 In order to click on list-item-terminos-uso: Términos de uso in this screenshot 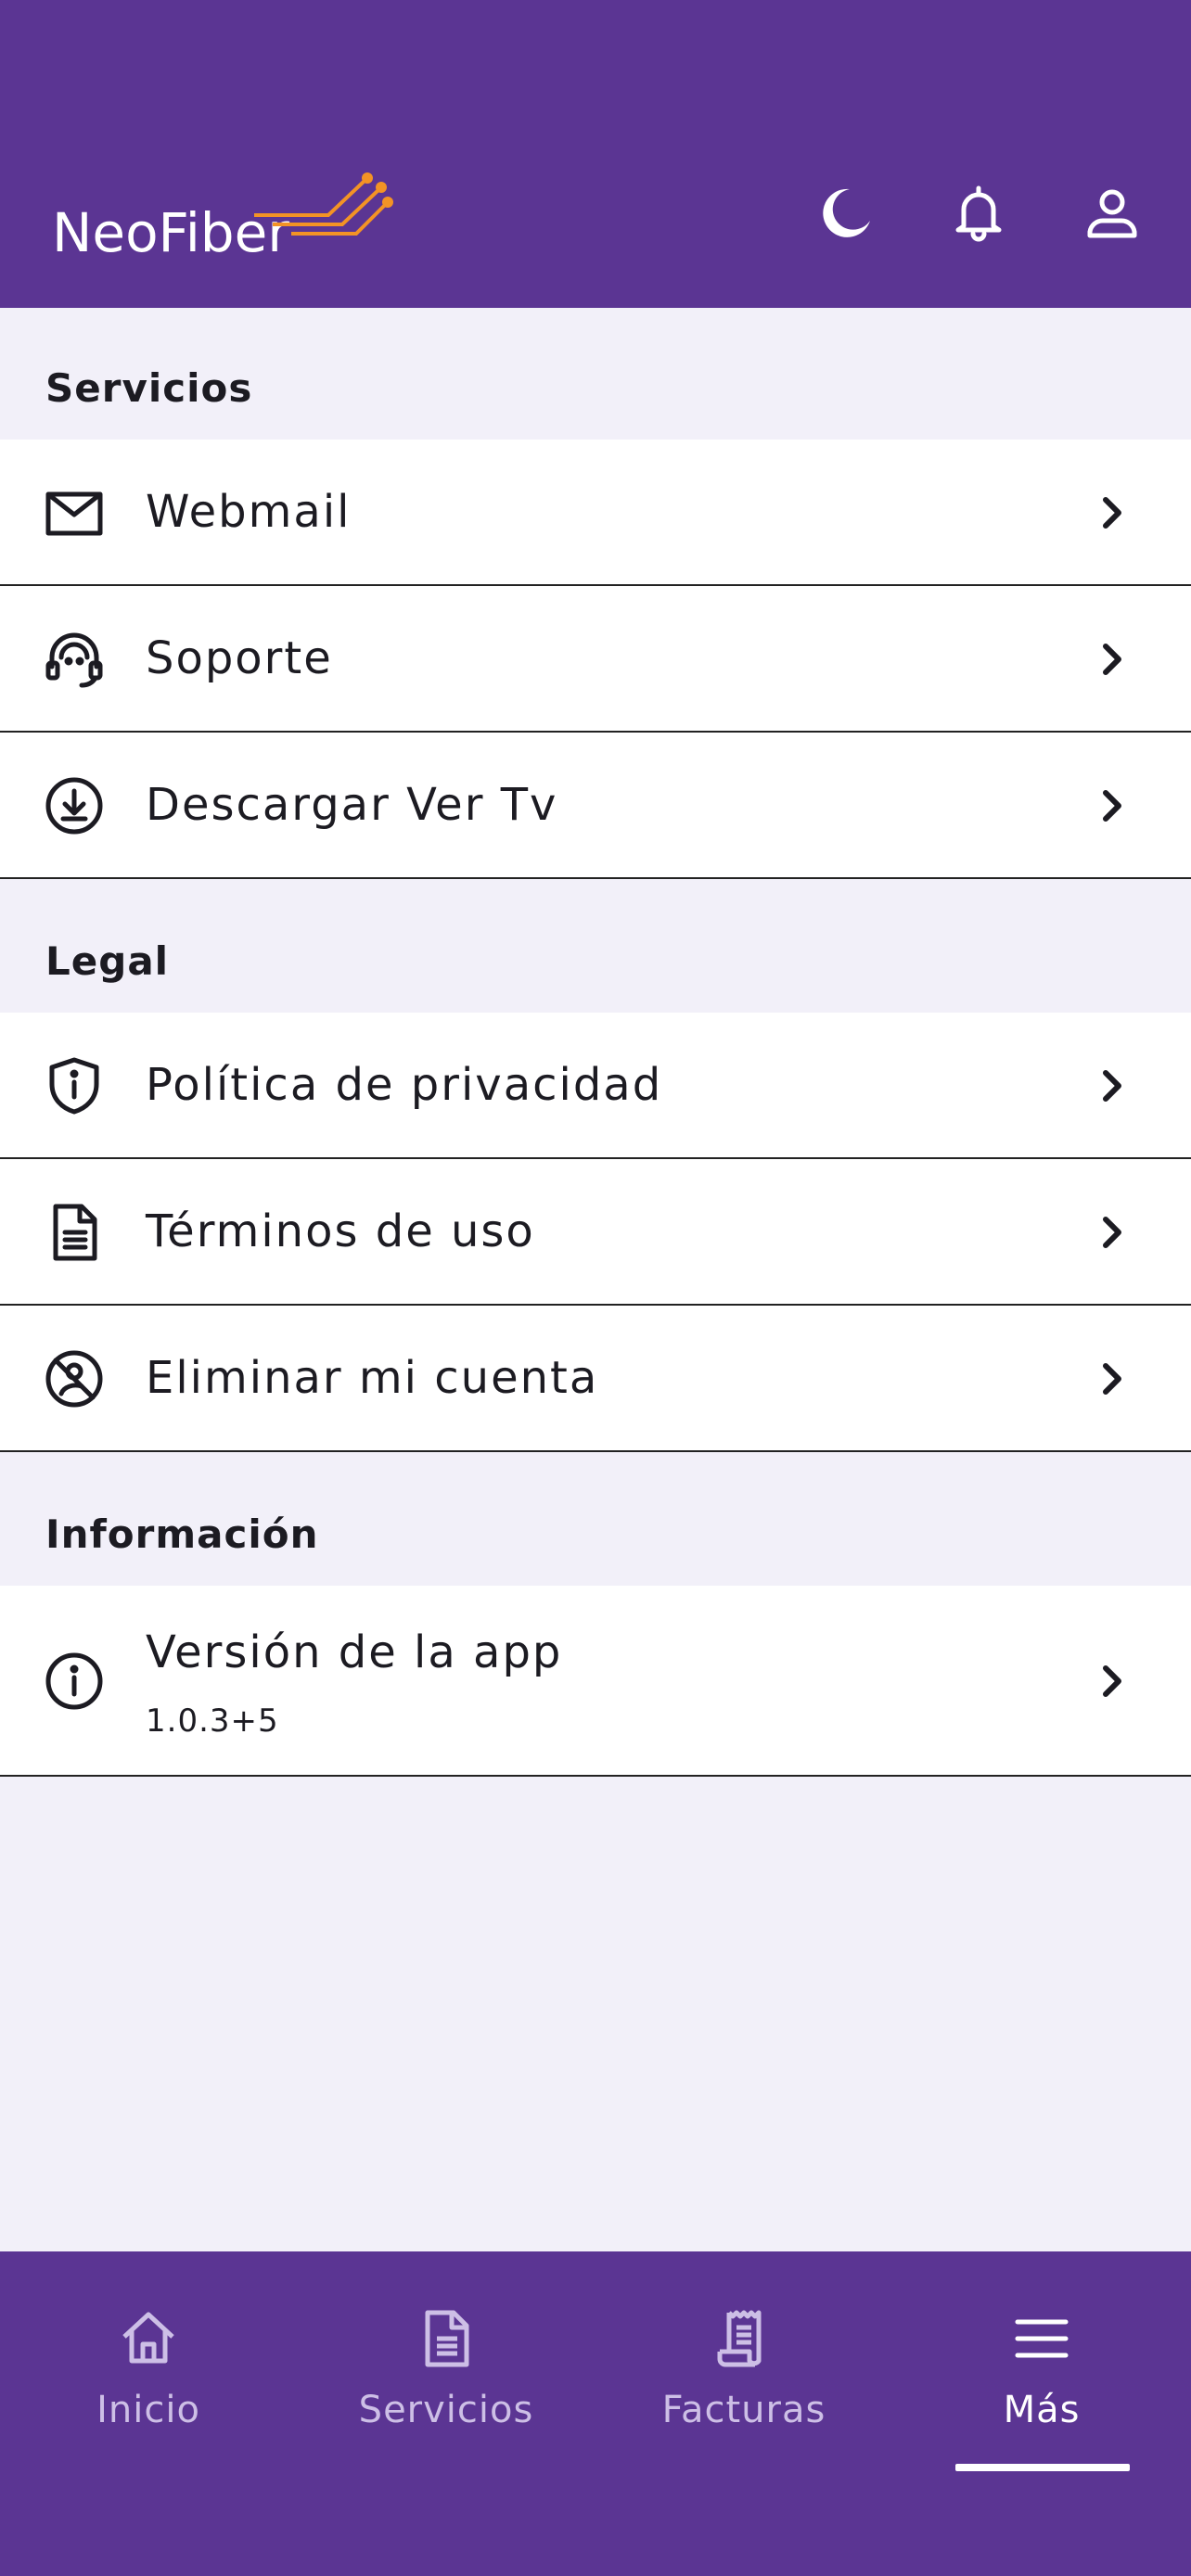, I will do `click(595, 1232)`.